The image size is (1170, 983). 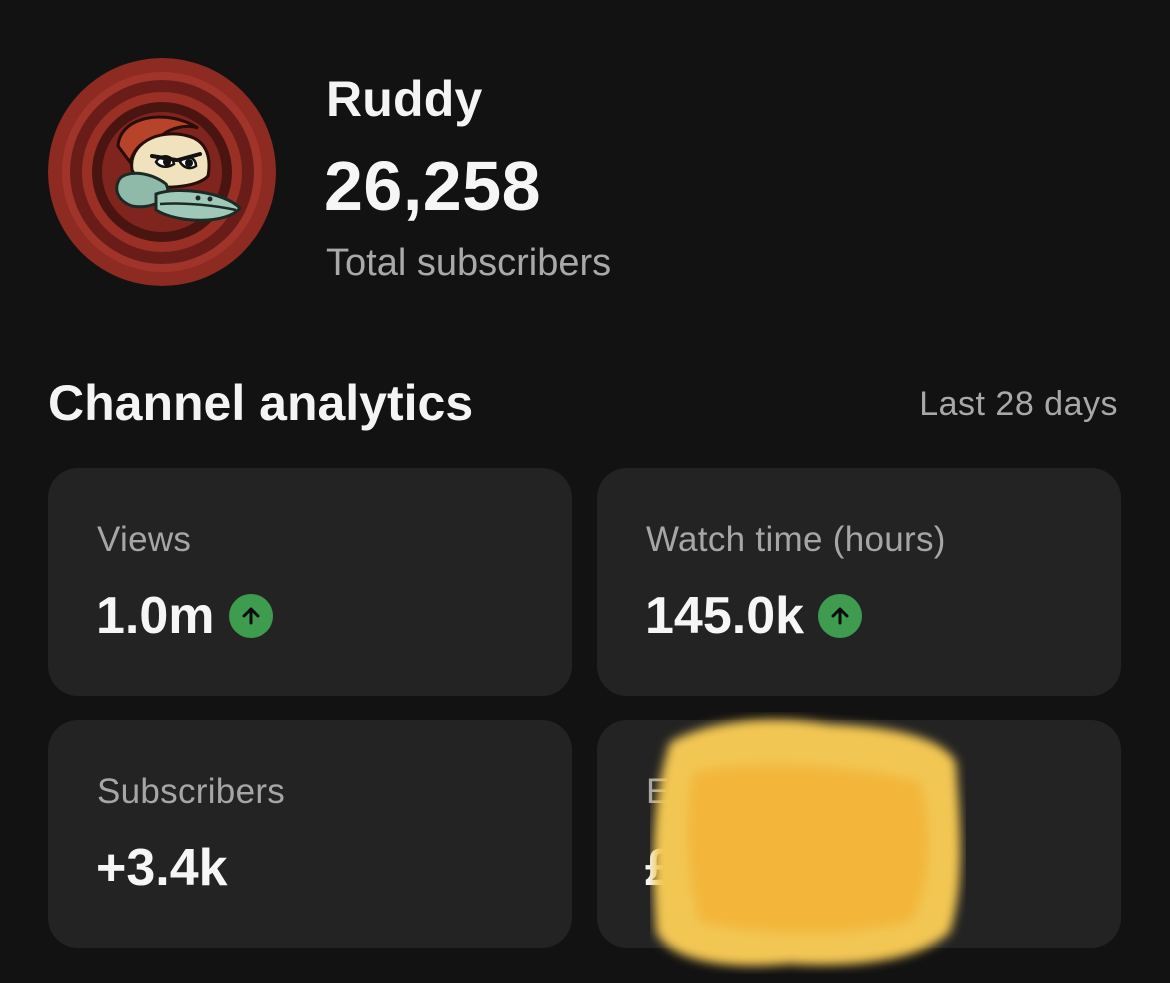 I want to click on redaction-overlay, so click(x=808, y=843).